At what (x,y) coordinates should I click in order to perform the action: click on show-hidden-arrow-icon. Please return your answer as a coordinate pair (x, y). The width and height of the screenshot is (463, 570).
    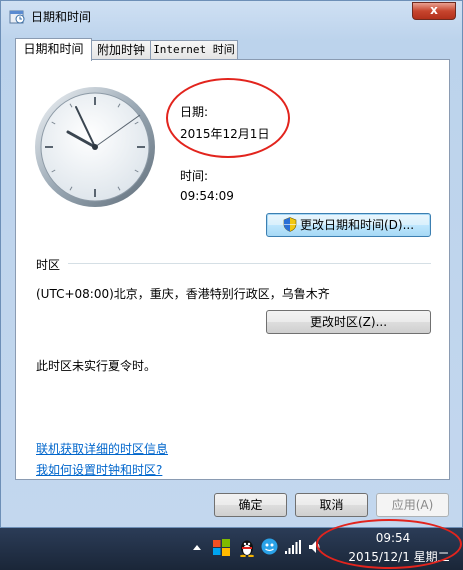
    Looking at the image, I should click on (197, 547).